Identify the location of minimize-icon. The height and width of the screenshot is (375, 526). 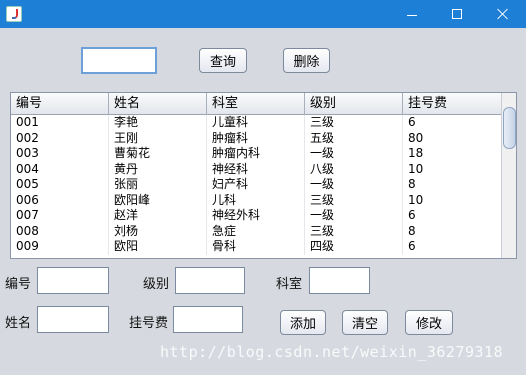
(412, 15).